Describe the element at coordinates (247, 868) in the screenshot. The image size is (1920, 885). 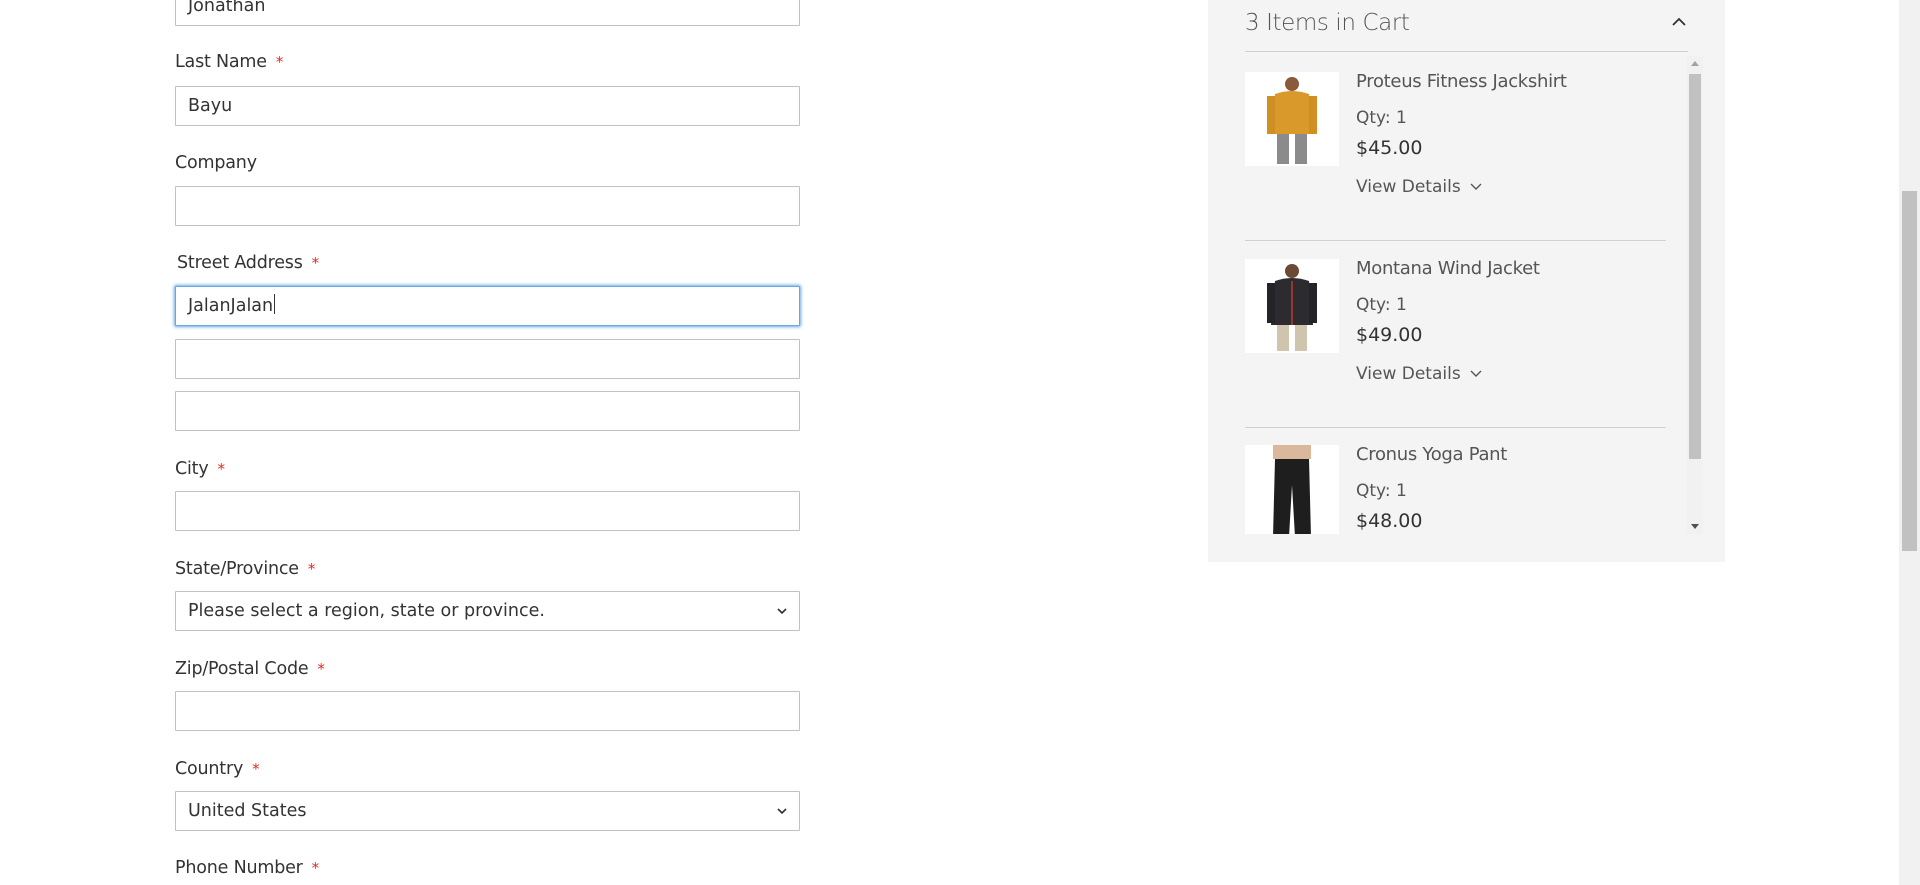
I see `phone-number-label: Phone Number *` at that location.